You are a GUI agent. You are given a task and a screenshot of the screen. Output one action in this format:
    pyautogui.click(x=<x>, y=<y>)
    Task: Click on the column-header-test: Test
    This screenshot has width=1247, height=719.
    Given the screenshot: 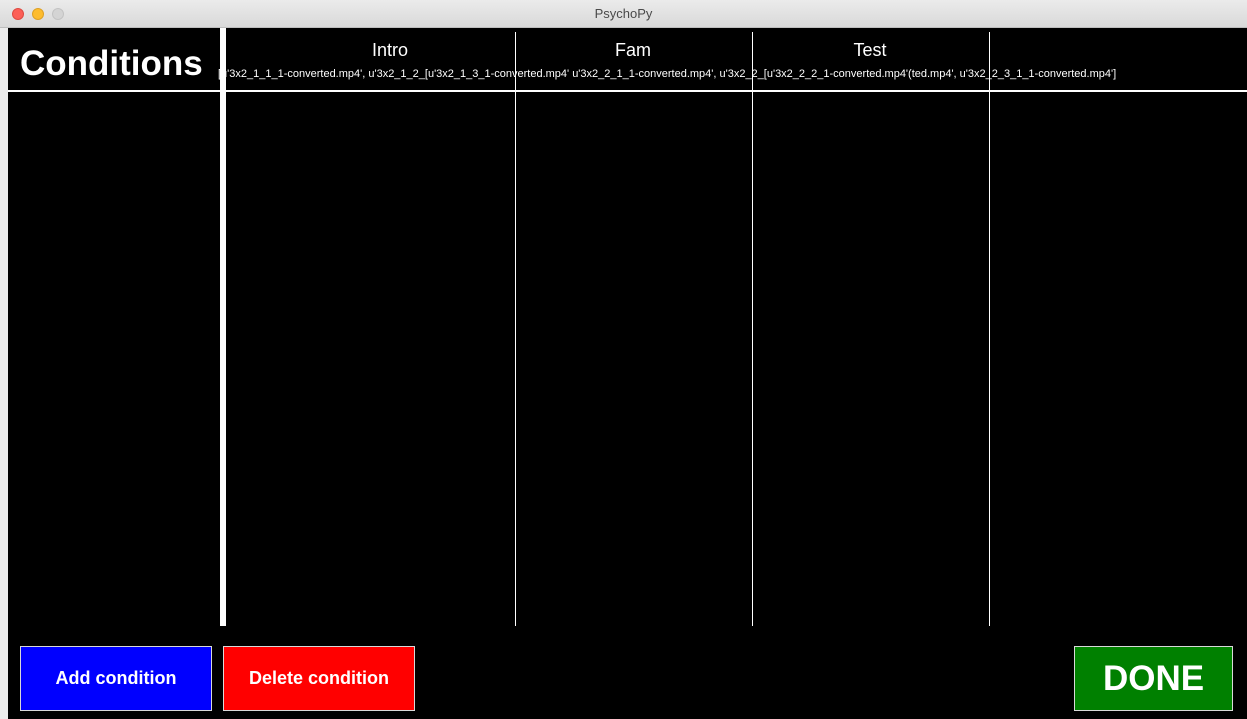 What is the action you would take?
    pyautogui.click(x=870, y=50)
    